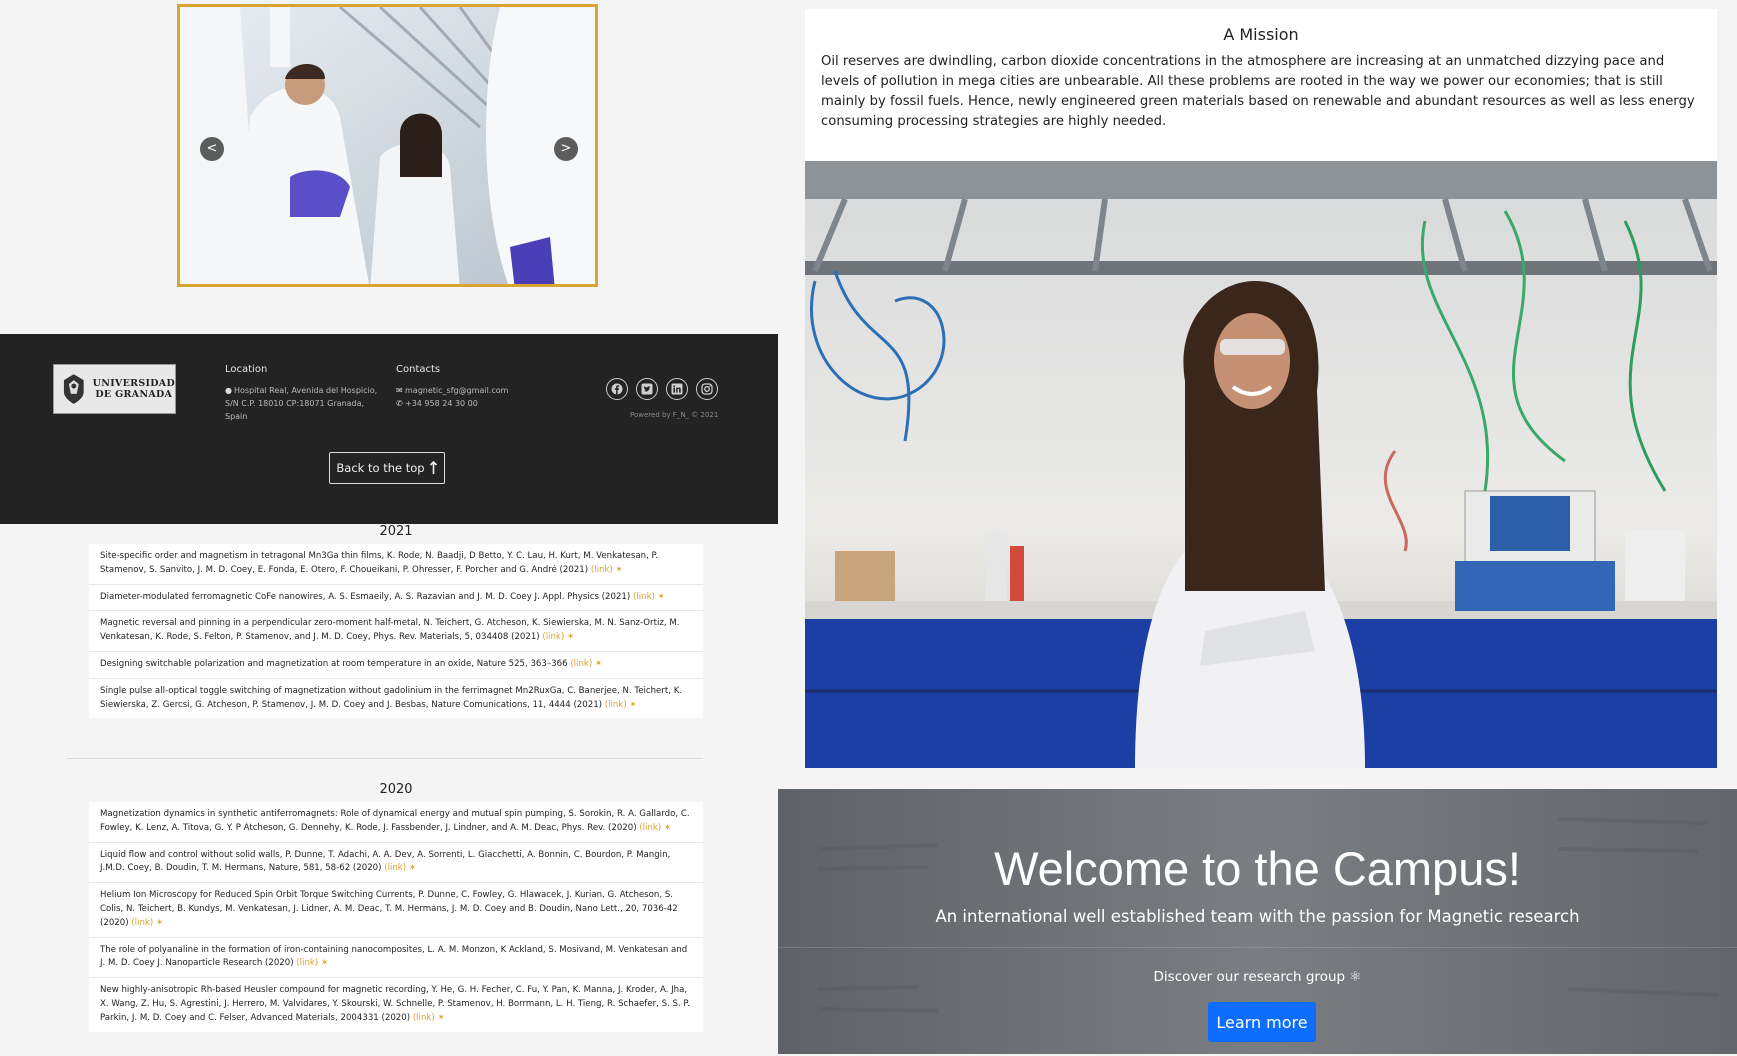 Image resolution: width=1737 pixels, height=1056 pixels. I want to click on back-to-top-label: Back to the top, so click(380, 468).